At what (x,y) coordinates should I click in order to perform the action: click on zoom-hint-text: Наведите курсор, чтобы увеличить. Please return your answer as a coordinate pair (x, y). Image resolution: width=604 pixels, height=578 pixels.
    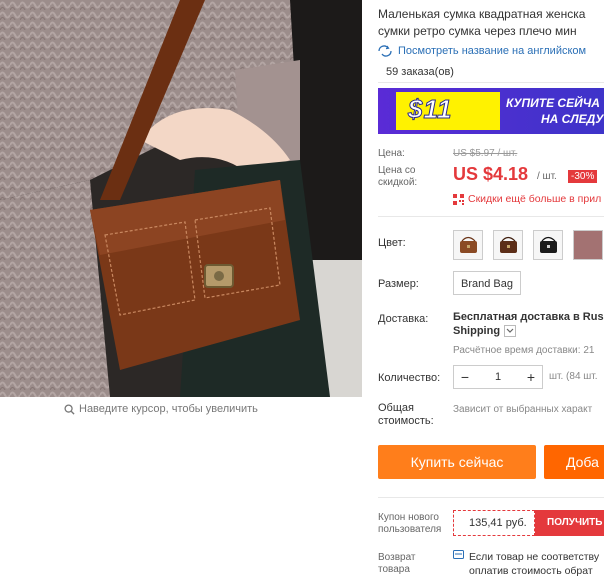
    Looking at the image, I should click on (168, 409).